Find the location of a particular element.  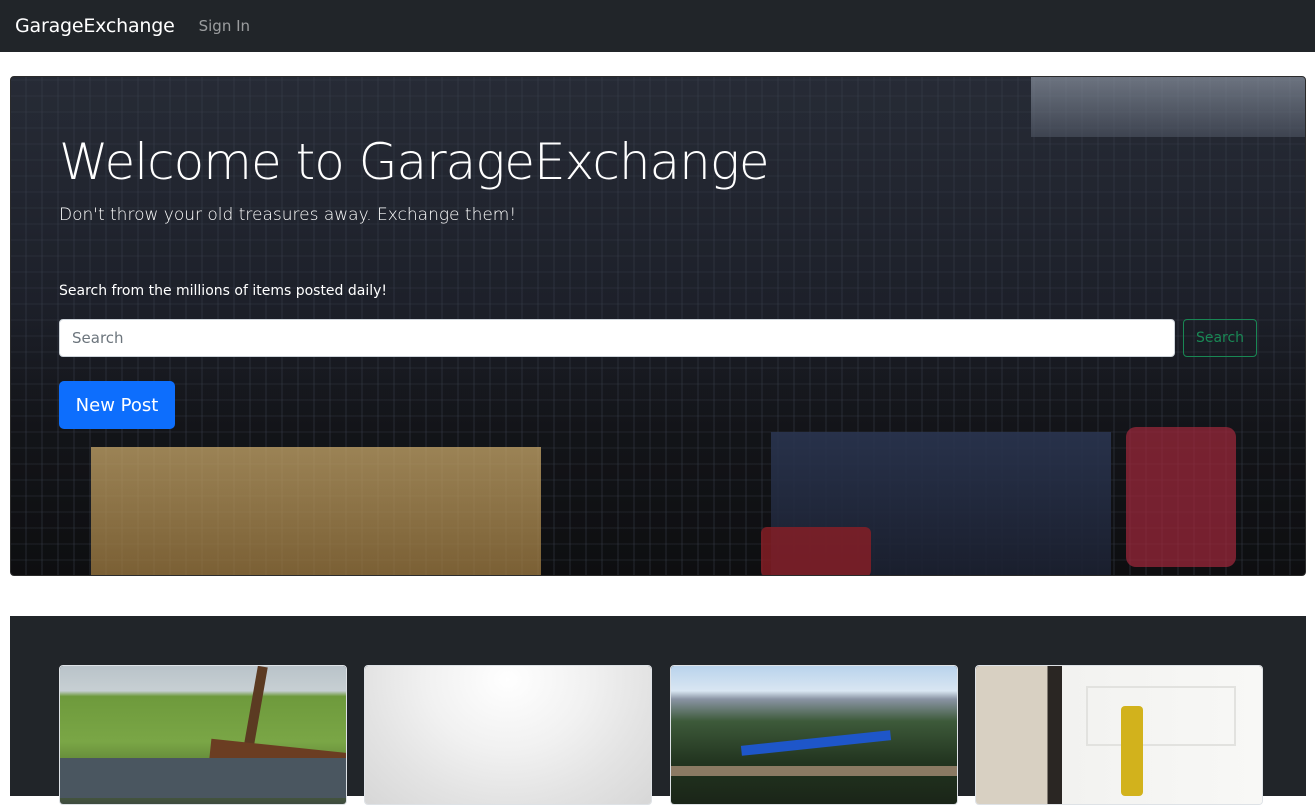

search-button: Search is located at coordinates (1220, 338).